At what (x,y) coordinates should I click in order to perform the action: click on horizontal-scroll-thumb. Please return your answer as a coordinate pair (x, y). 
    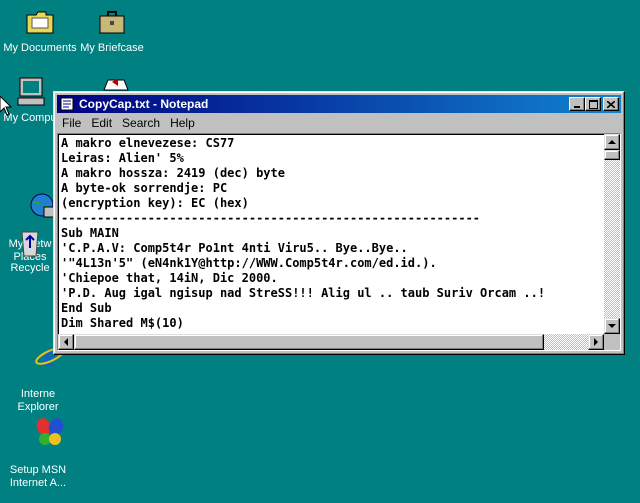
    Looking at the image, I should click on (309, 342).